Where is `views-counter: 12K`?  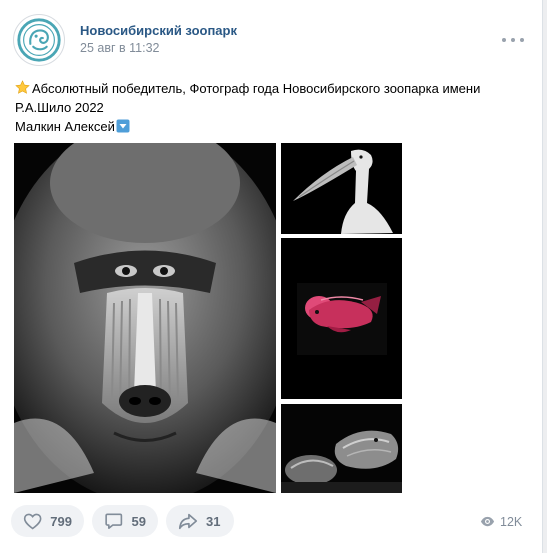 views-counter: 12K is located at coordinates (501, 521).